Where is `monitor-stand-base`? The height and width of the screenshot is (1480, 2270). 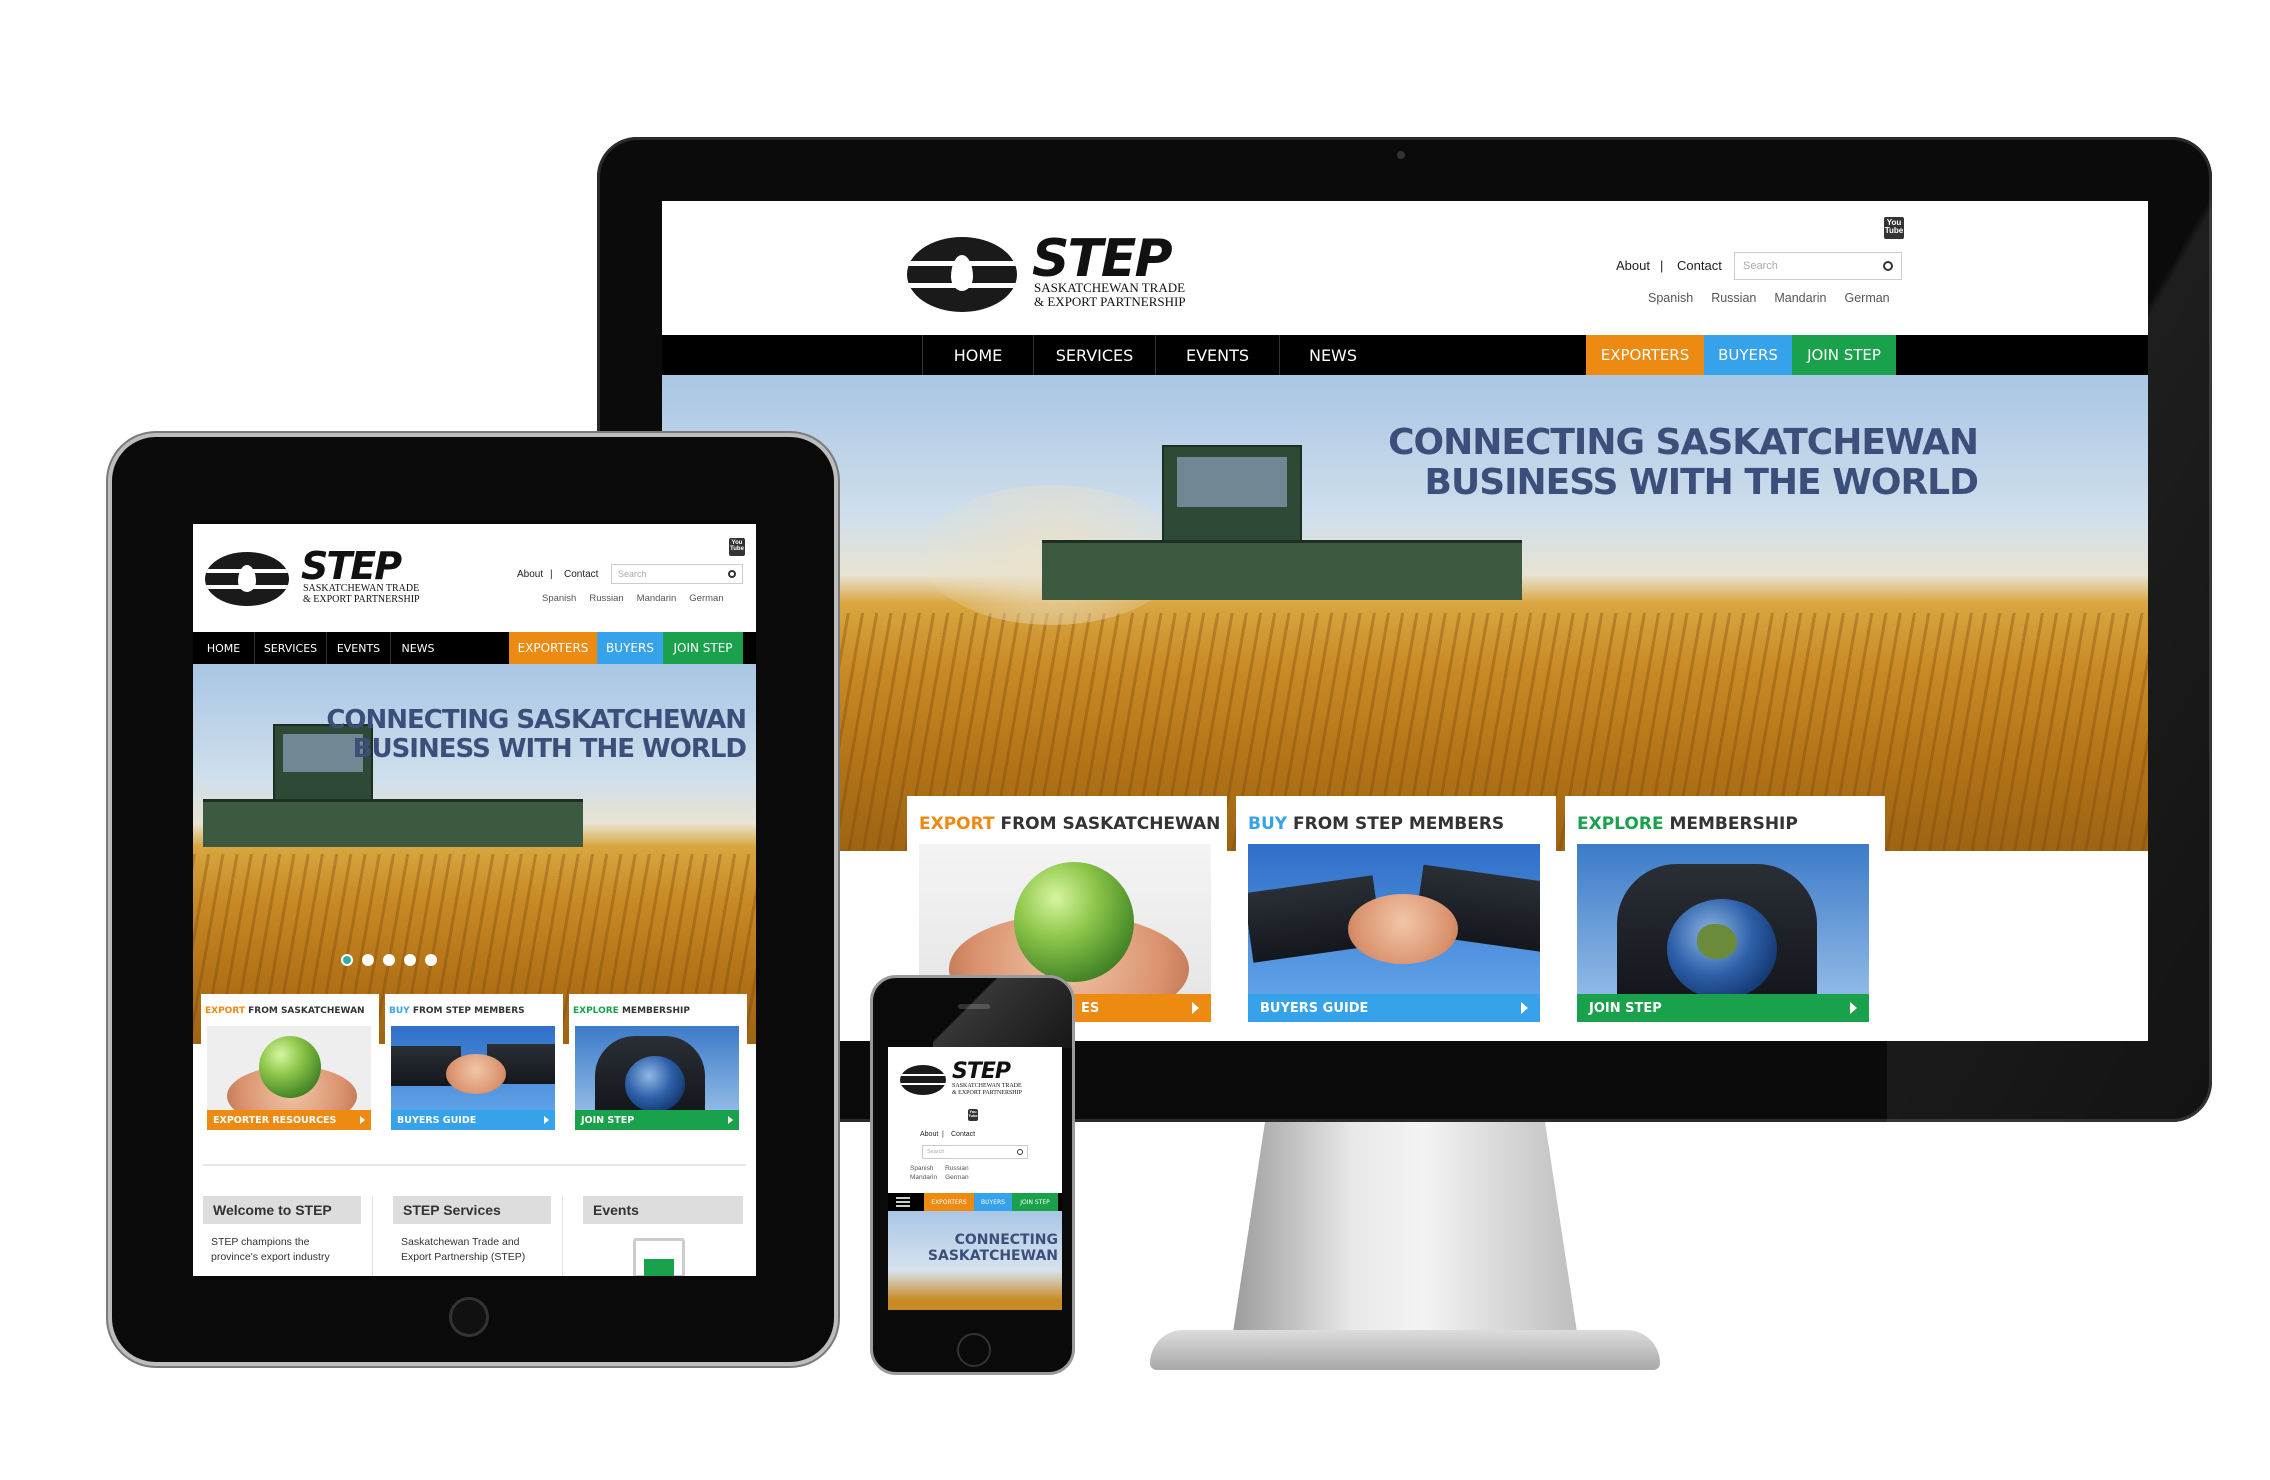
monitor-stand-base is located at coordinates (1405, 1350).